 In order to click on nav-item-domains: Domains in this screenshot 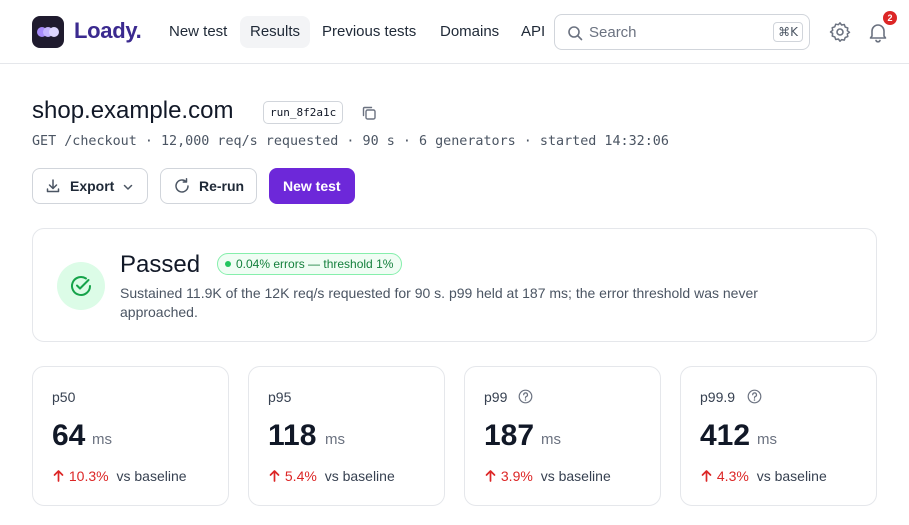, I will do `click(469, 32)`.